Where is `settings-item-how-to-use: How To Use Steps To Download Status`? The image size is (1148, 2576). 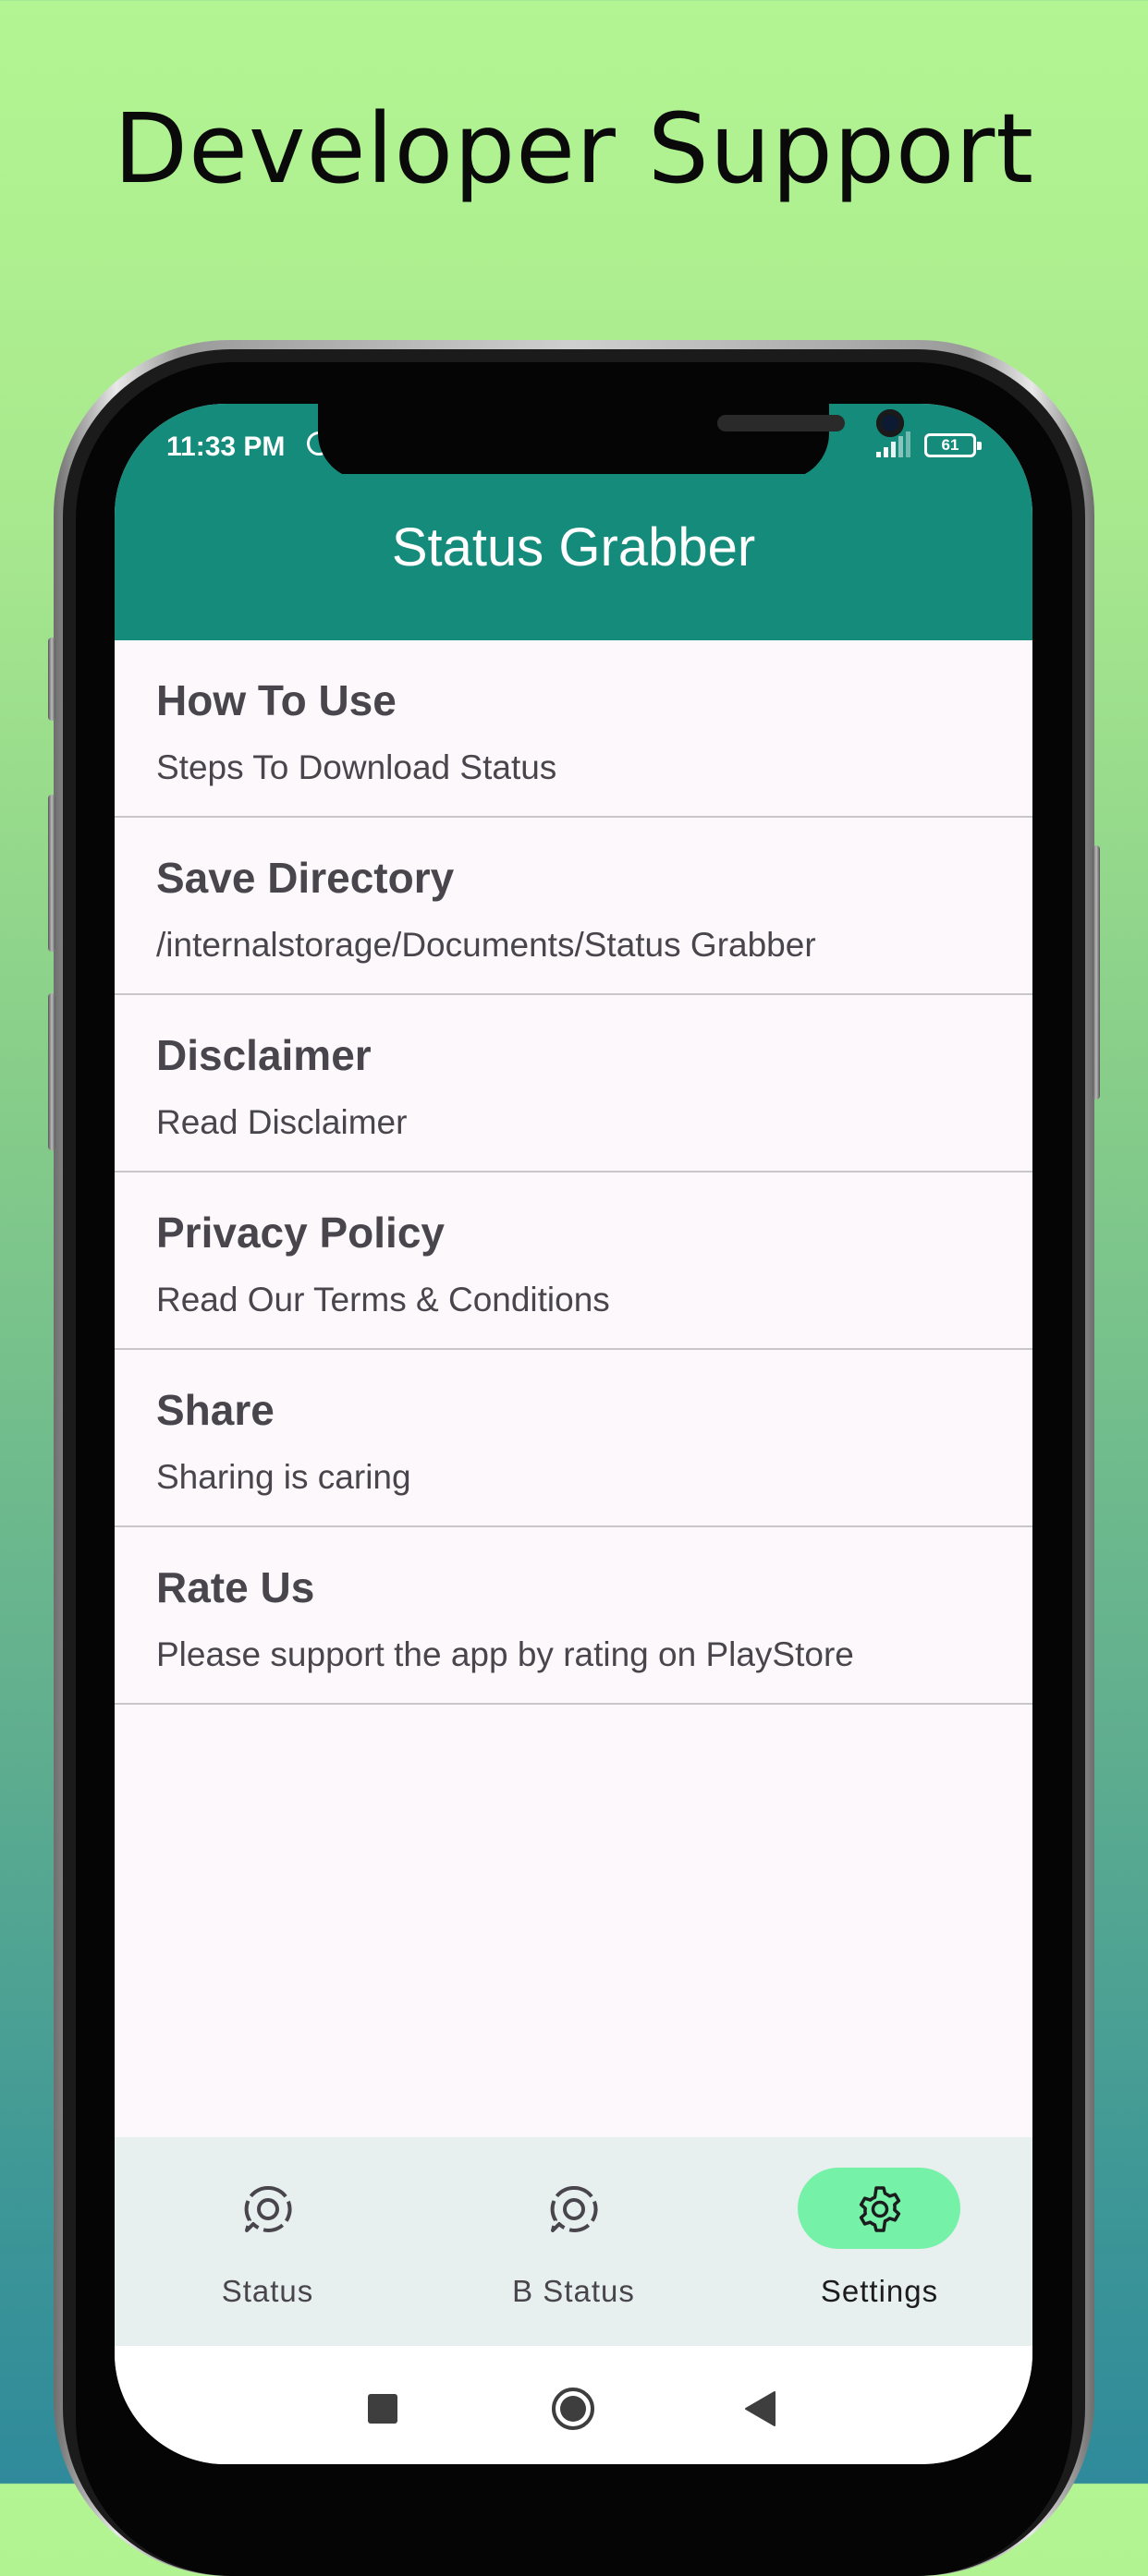
settings-item-how-to-use: How To Use Steps To Download Status is located at coordinates (574, 729).